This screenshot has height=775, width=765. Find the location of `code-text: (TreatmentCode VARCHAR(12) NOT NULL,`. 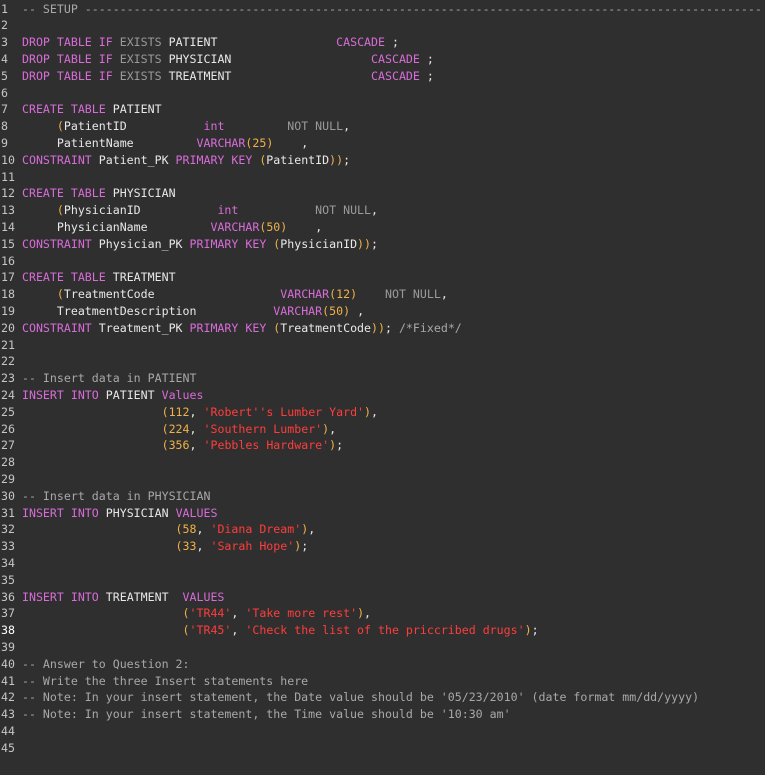

code-text: (TreatmentCode VARCHAR(12) NOT NULL, is located at coordinates (231, 294).